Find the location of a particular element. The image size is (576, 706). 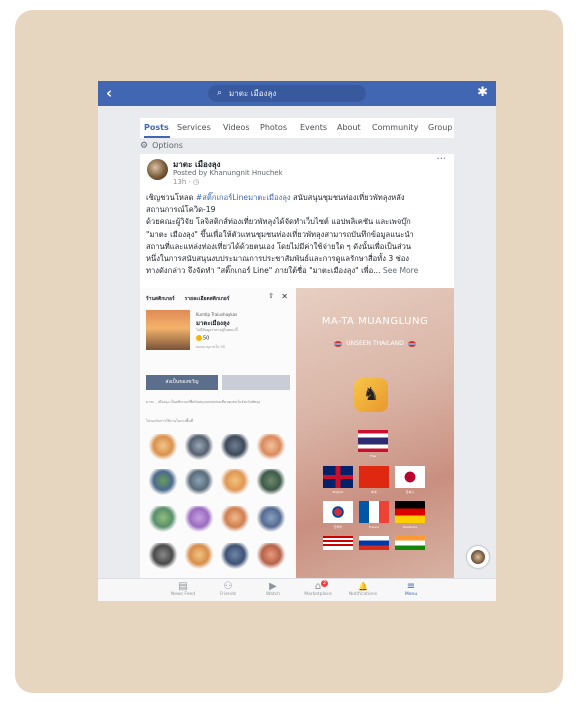

marketplace-icon: ⌂ is located at coordinates (318, 586).